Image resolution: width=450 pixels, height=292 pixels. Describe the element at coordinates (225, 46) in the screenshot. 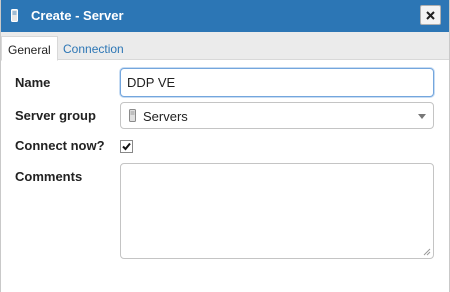

I see `tab-bar: General Connection` at that location.